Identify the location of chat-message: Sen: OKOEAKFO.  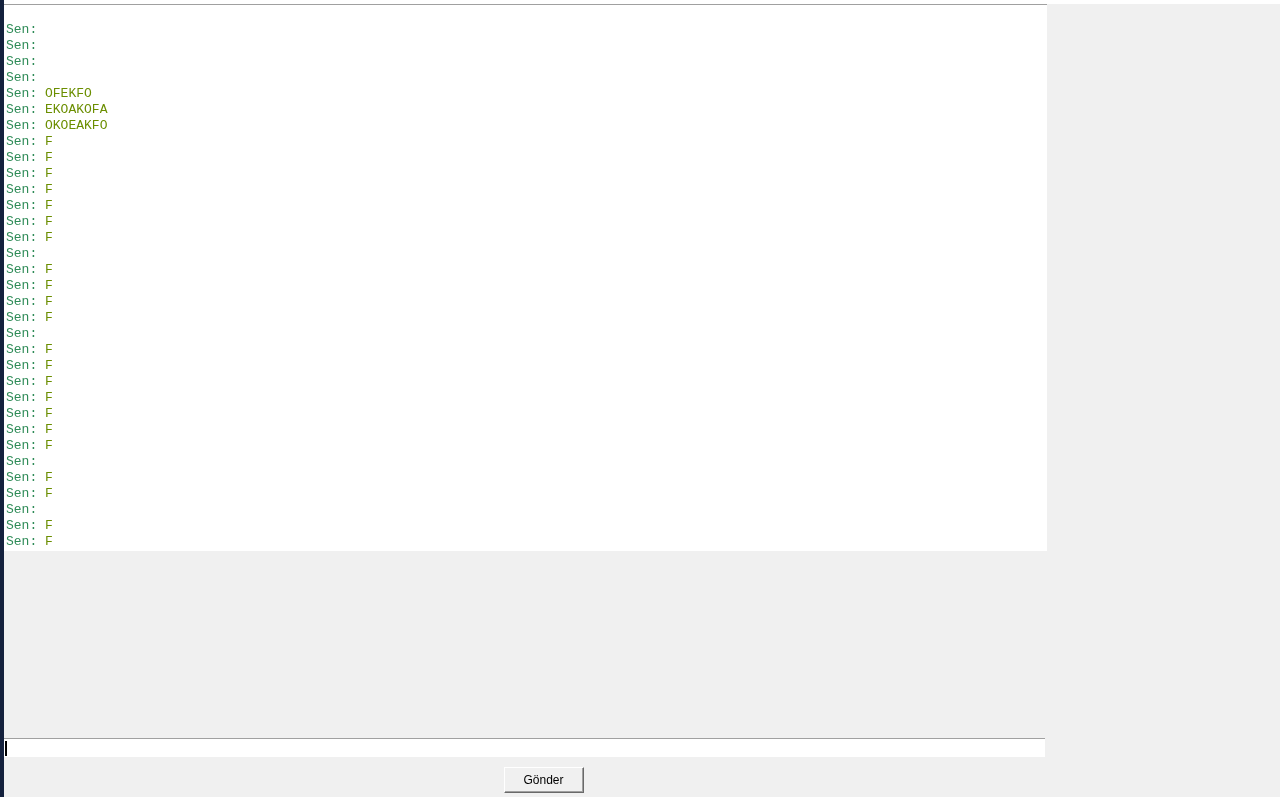
(57, 126).